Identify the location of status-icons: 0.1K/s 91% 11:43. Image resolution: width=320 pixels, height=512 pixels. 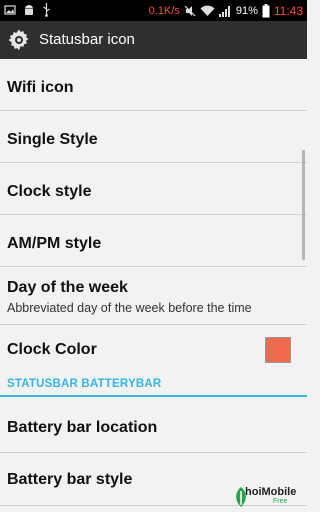
(226, 10).